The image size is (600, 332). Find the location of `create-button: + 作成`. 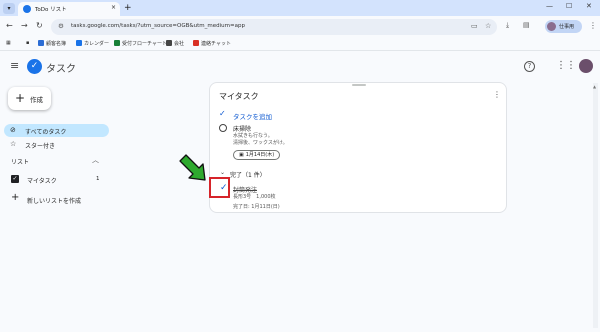

create-button: + 作成 is located at coordinates (29, 98).